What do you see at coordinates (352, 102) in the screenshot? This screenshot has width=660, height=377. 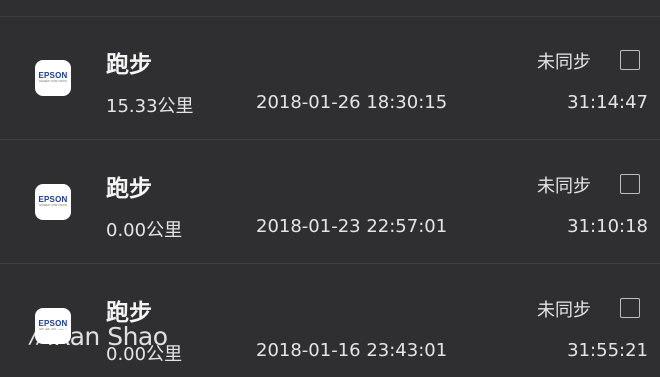 I see `record-datetime: 2018-01-26 18:30:15` at bounding box center [352, 102].